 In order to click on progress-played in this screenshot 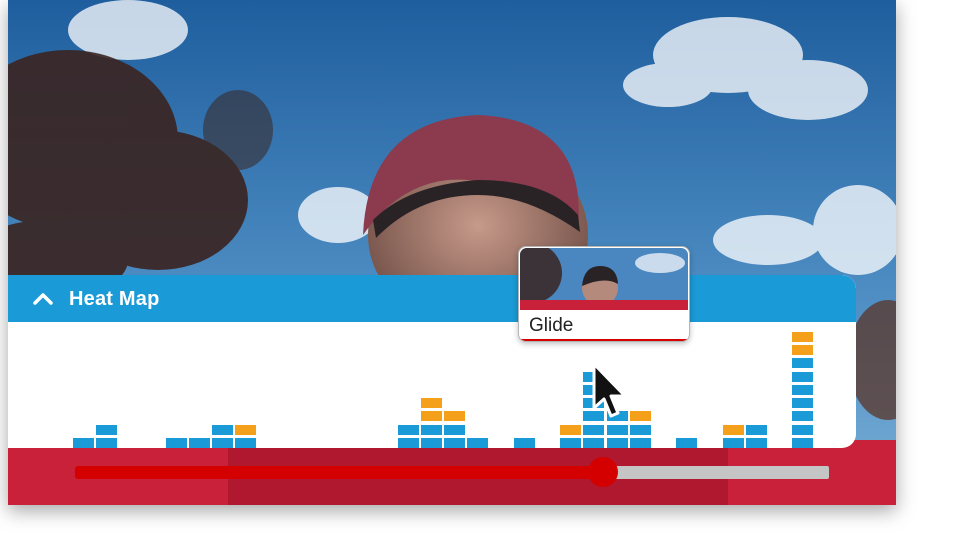, I will do `click(339, 472)`.